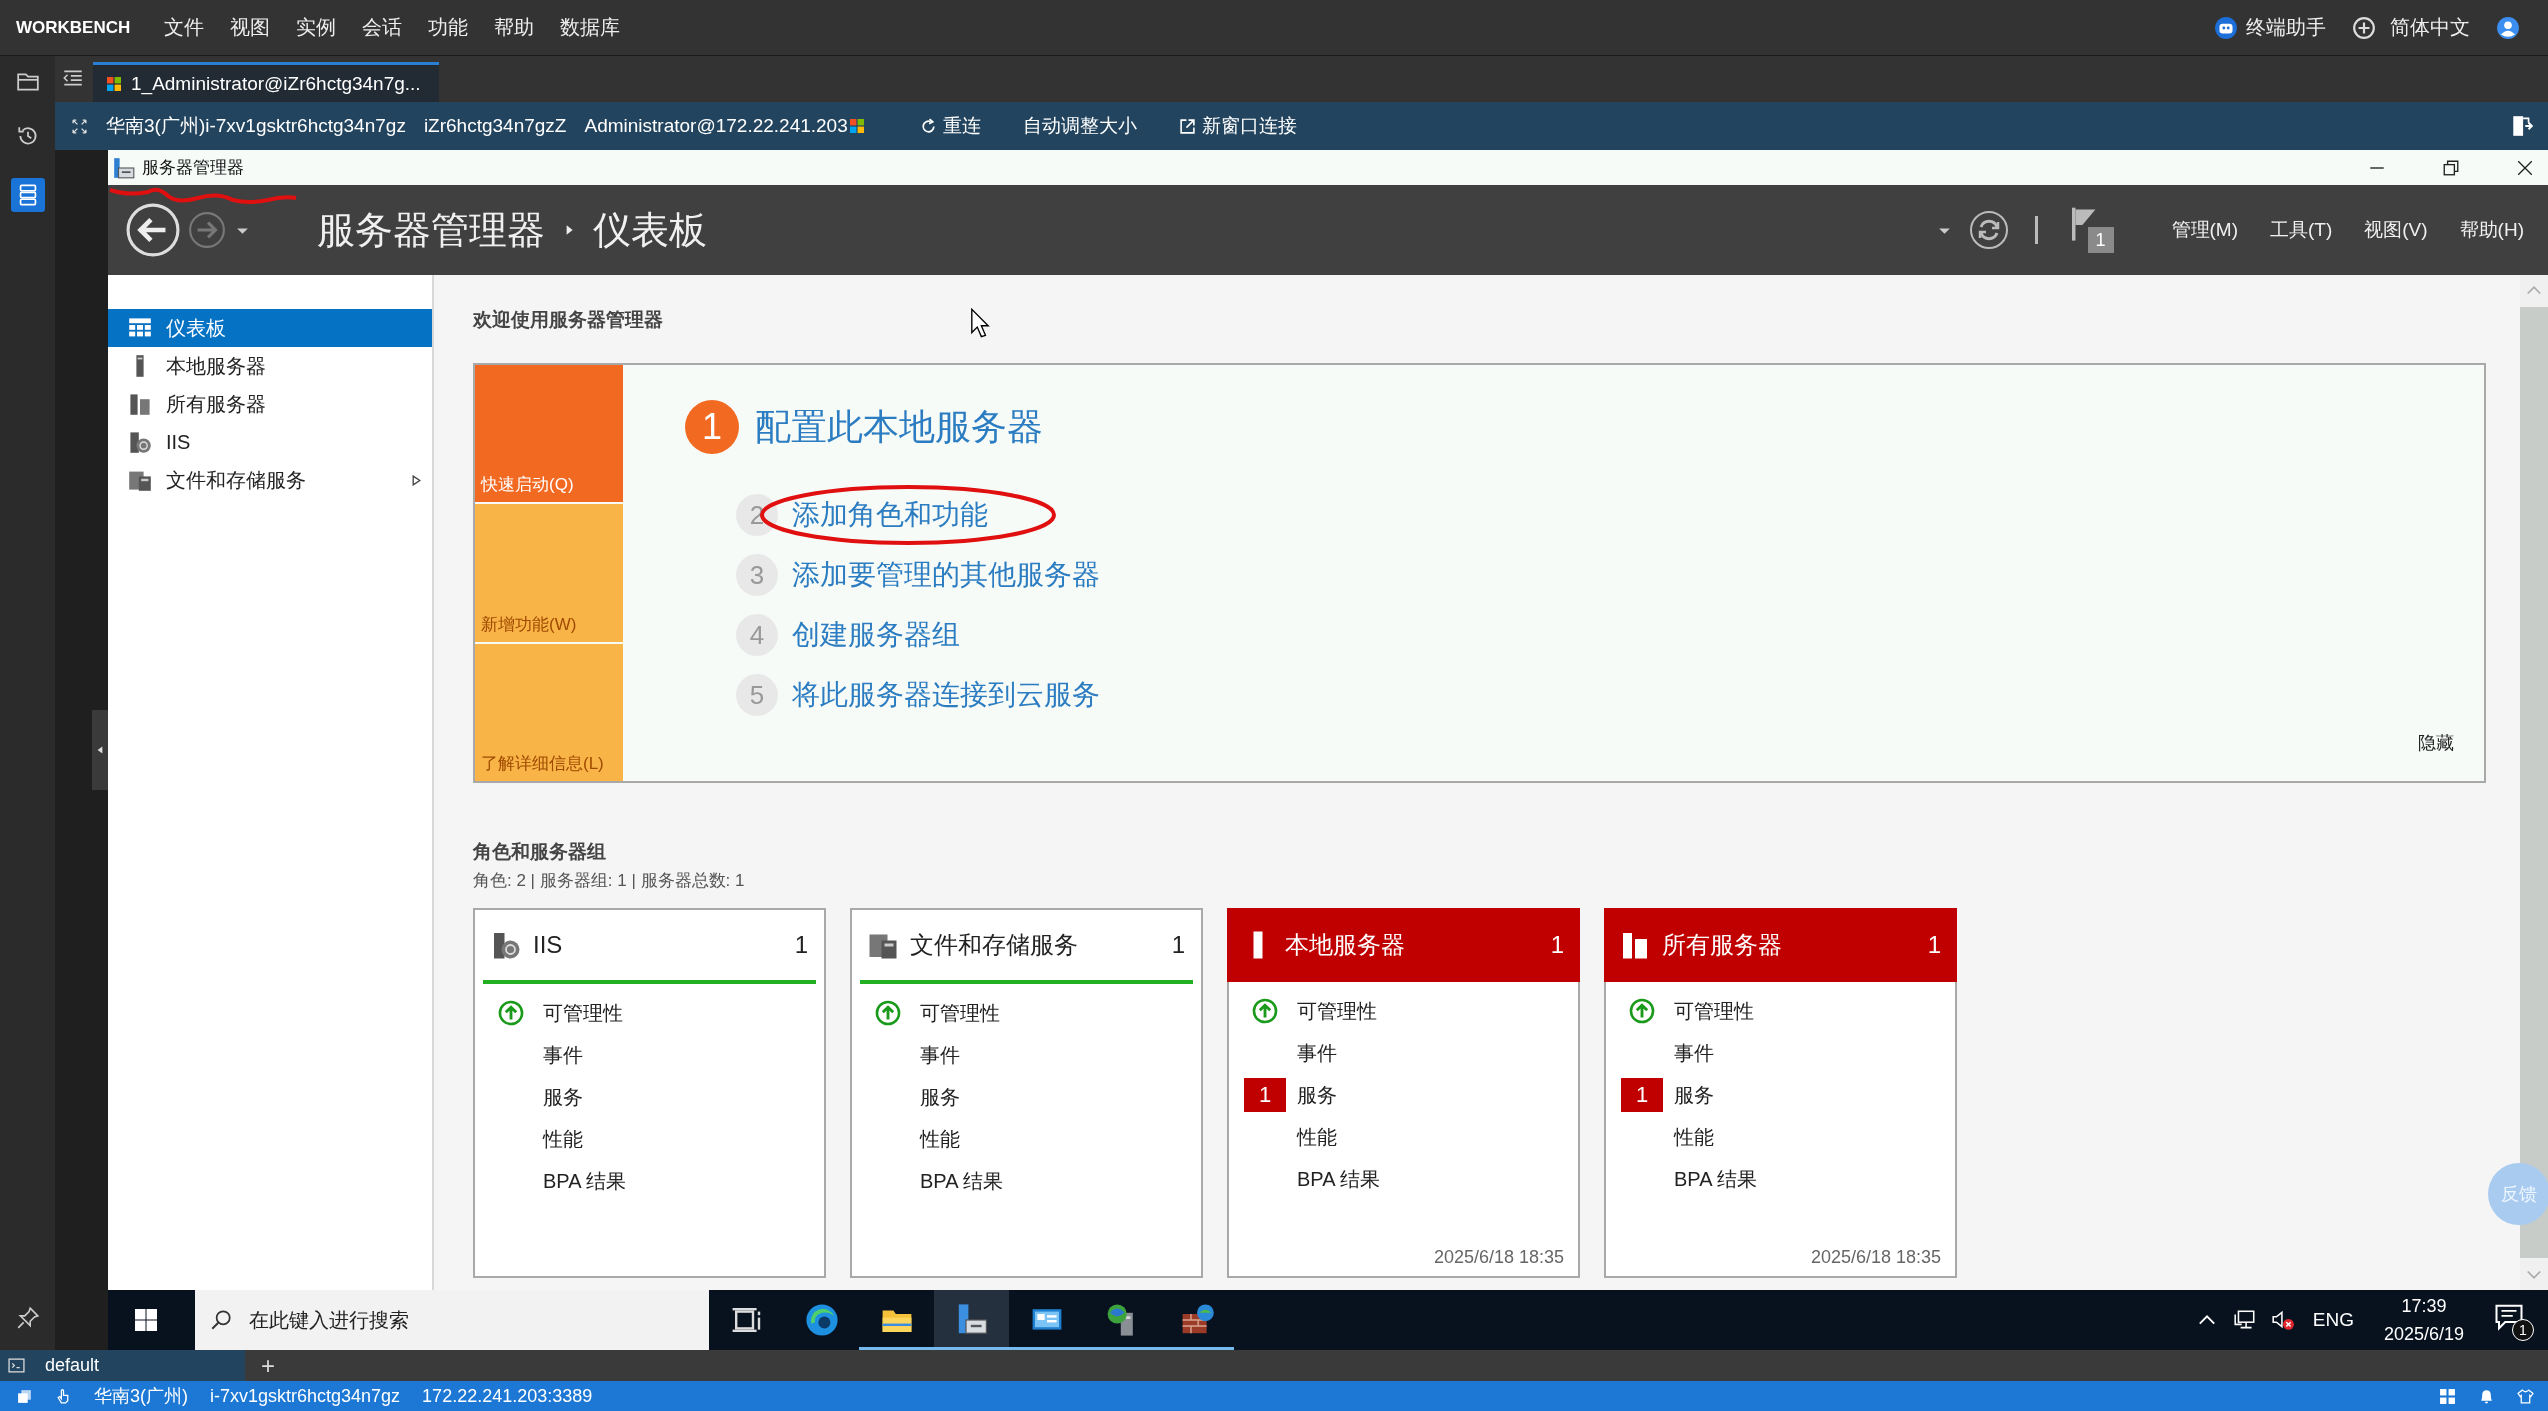  What do you see at coordinates (716, 126) in the screenshot?
I see `account-label: Administrator@172.22.241.203` at bounding box center [716, 126].